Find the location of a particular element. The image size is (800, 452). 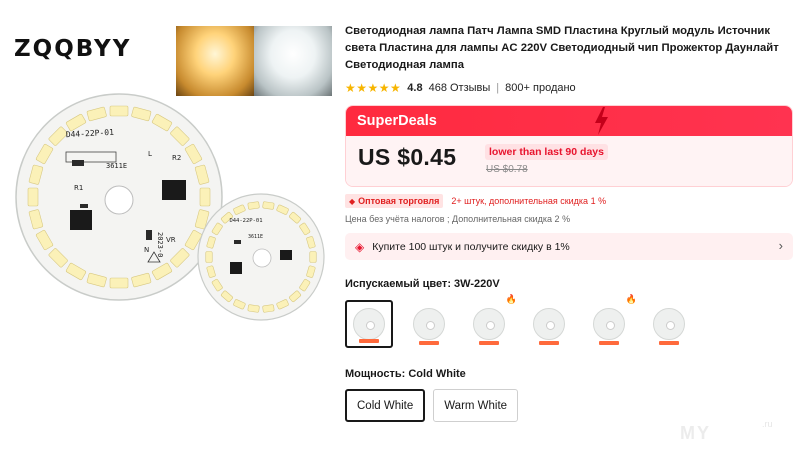

option-cold-white: Cold White is located at coordinates (385, 405).